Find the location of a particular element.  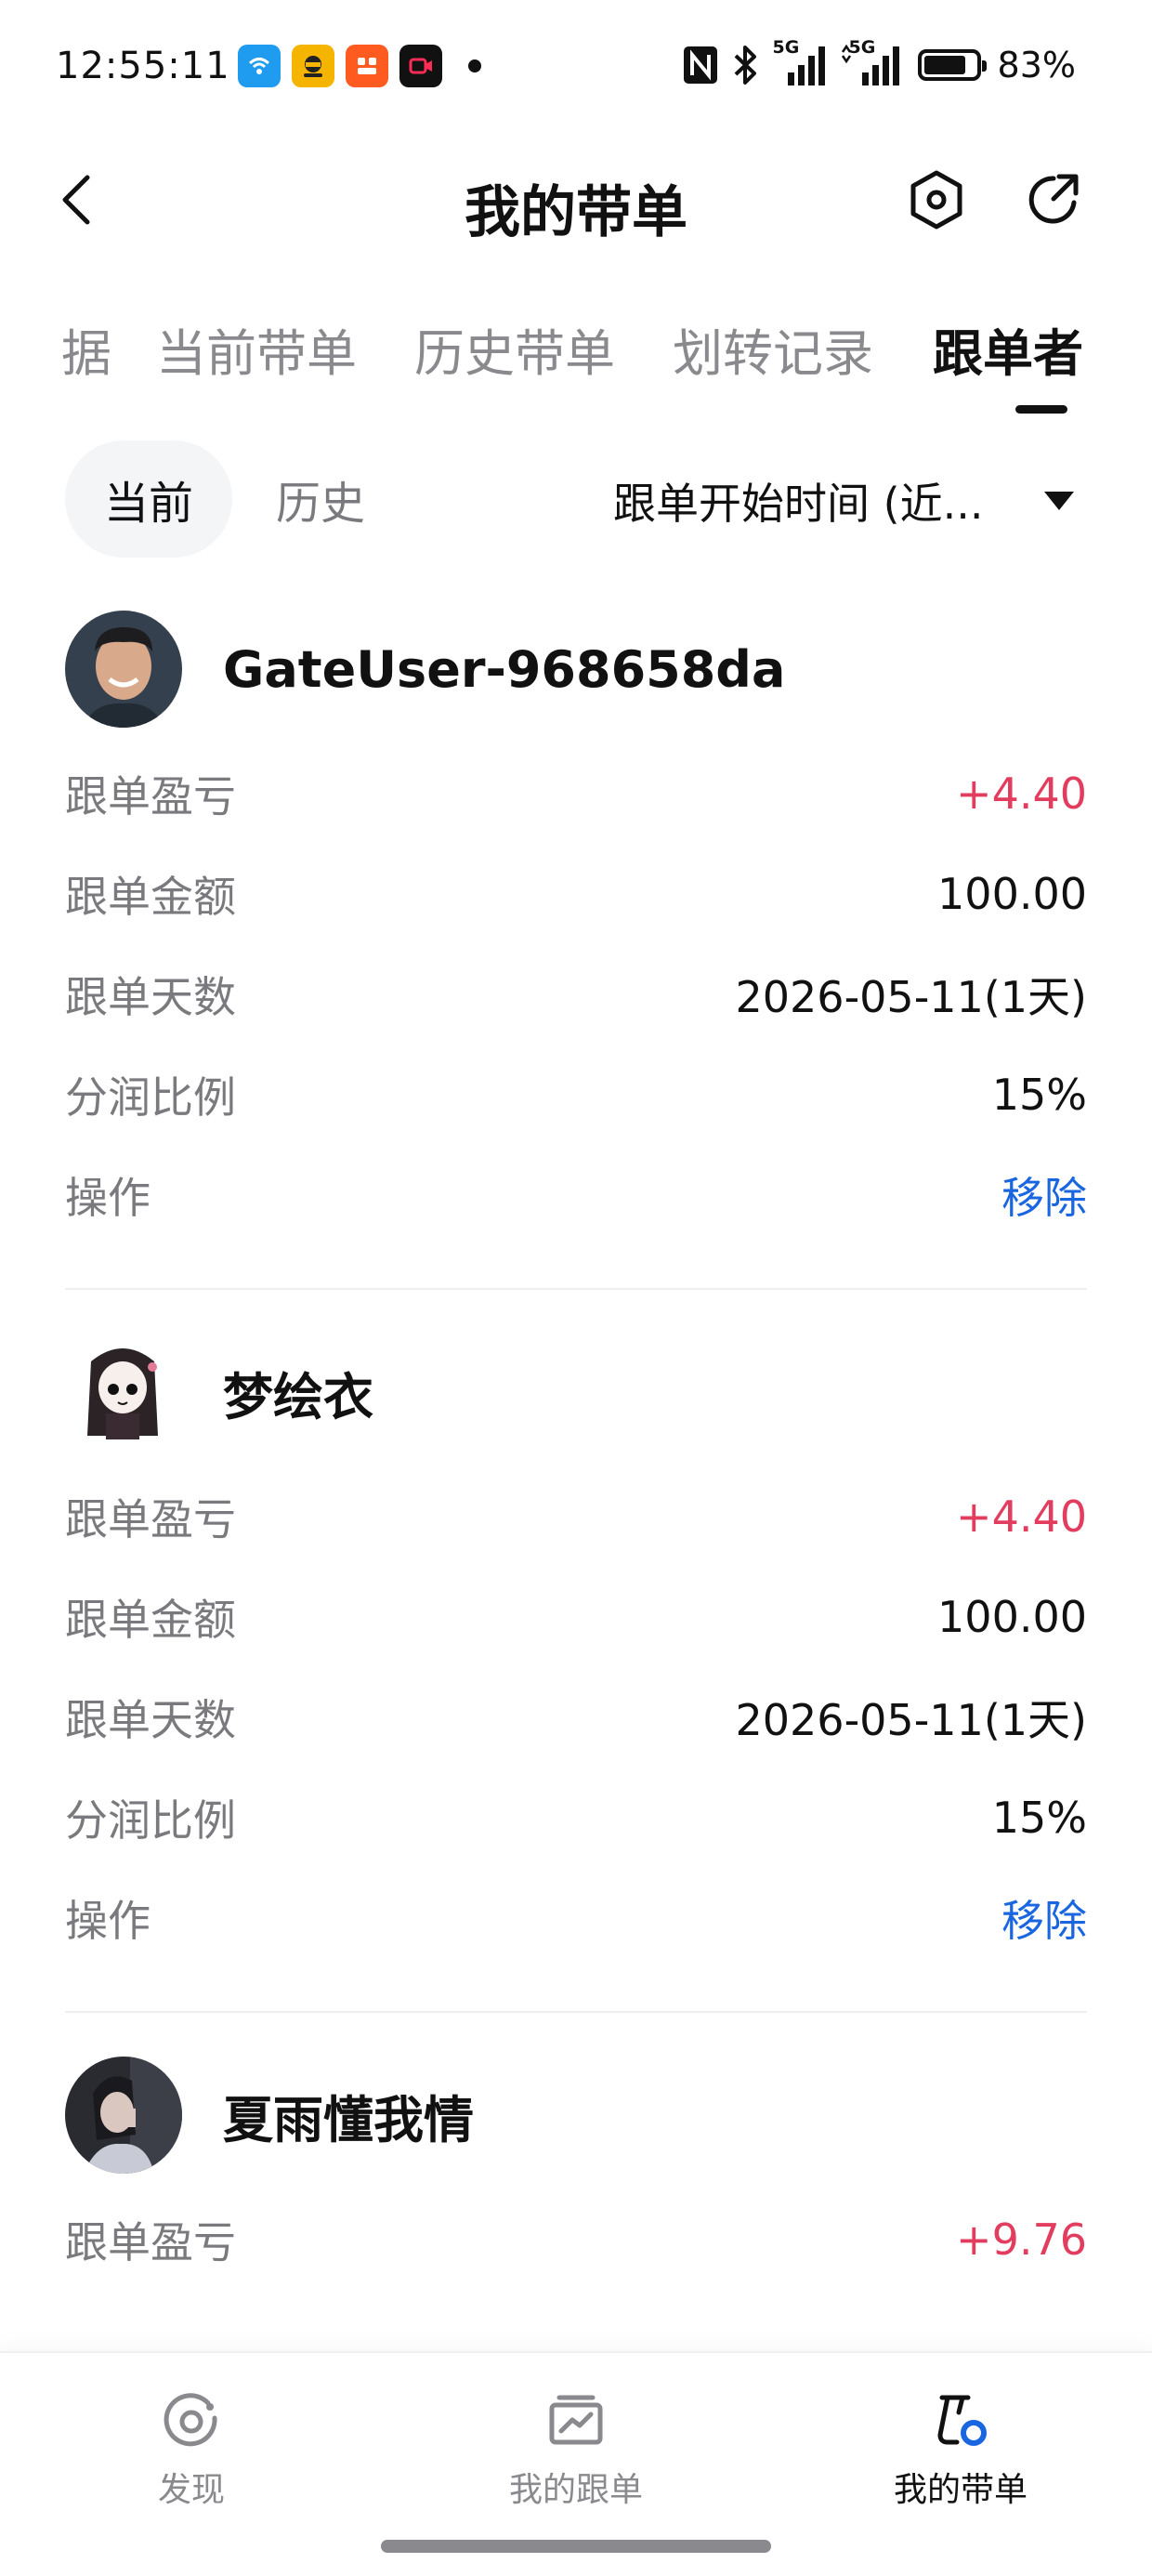

battery-level is located at coordinates (944, 65).